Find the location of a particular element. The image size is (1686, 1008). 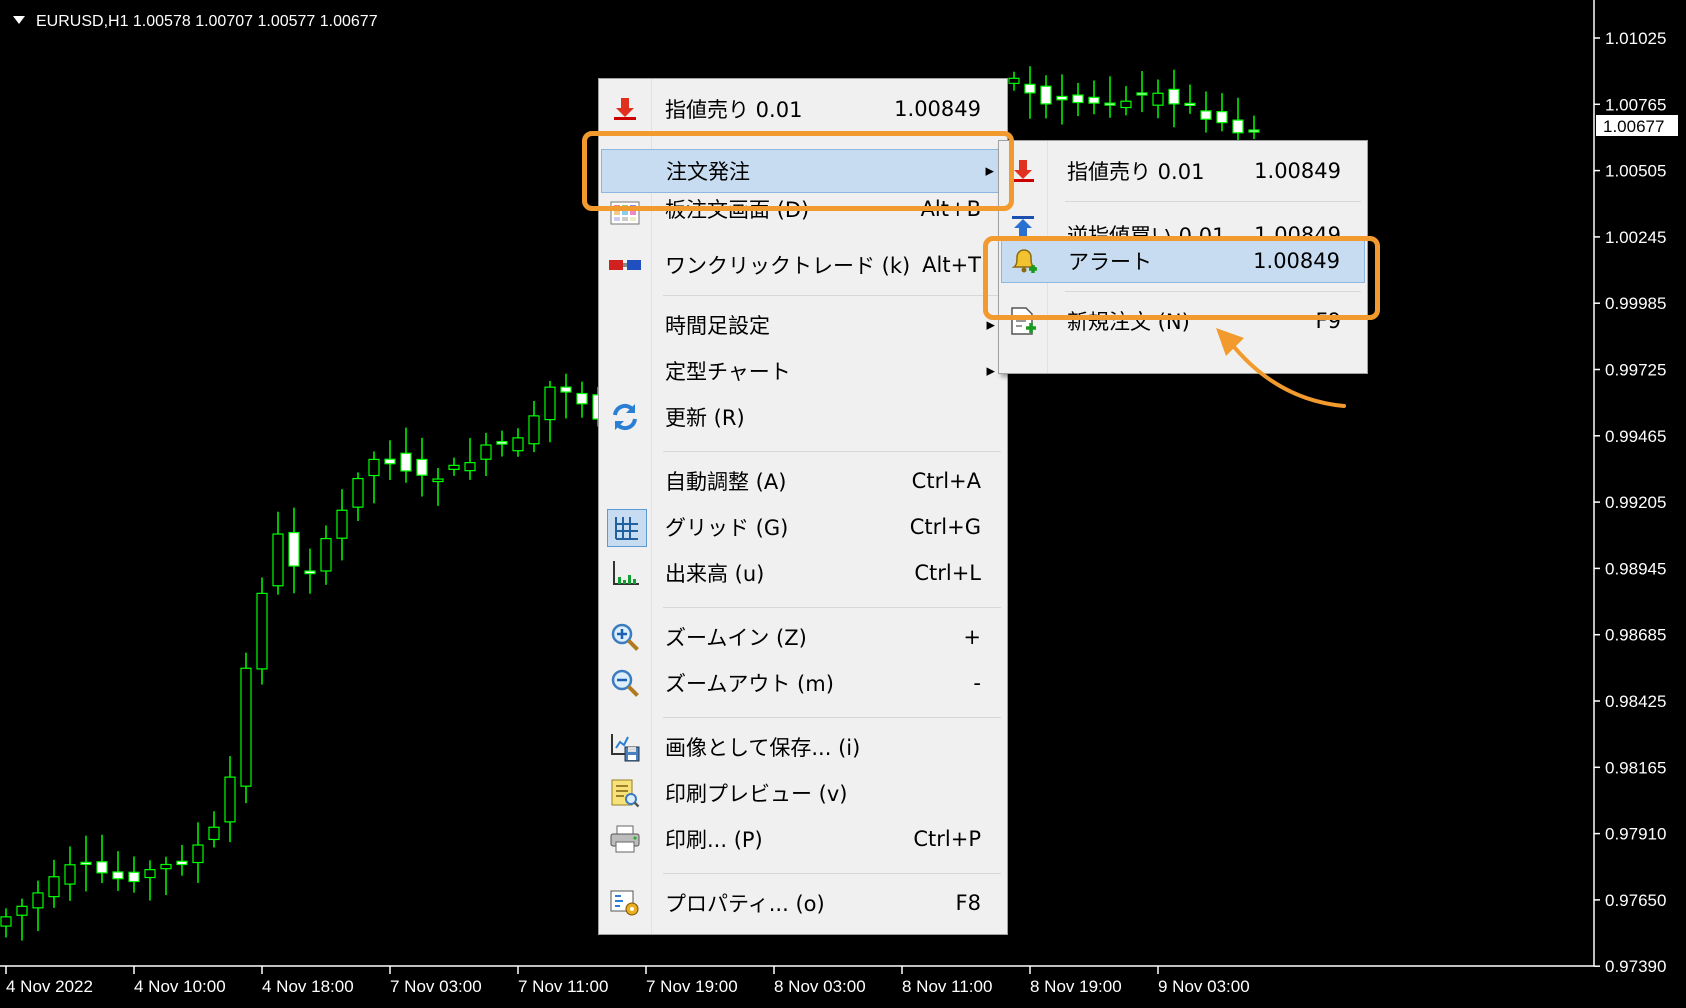

pointer-arrow-icon is located at coordinates (1281, 368).